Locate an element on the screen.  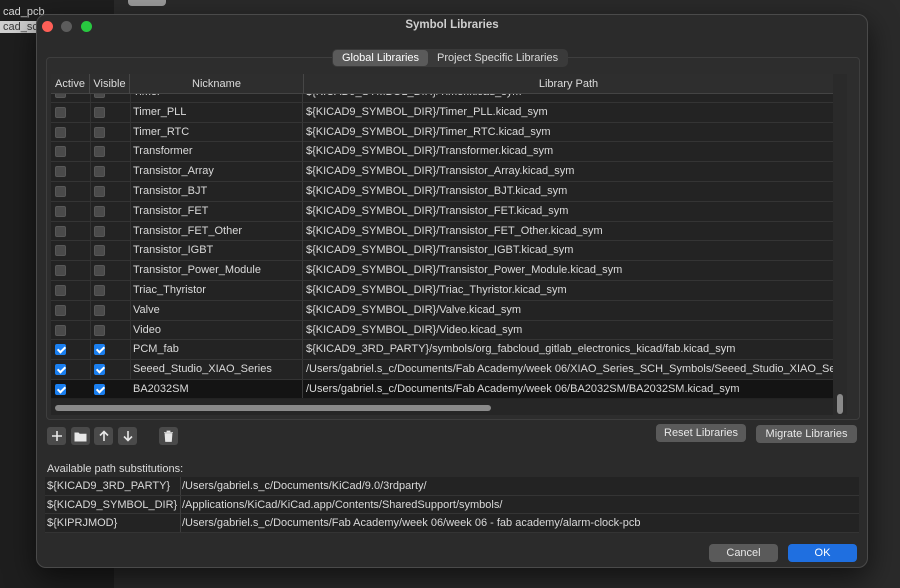
remove-library-button is located at coordinates (168, 436).